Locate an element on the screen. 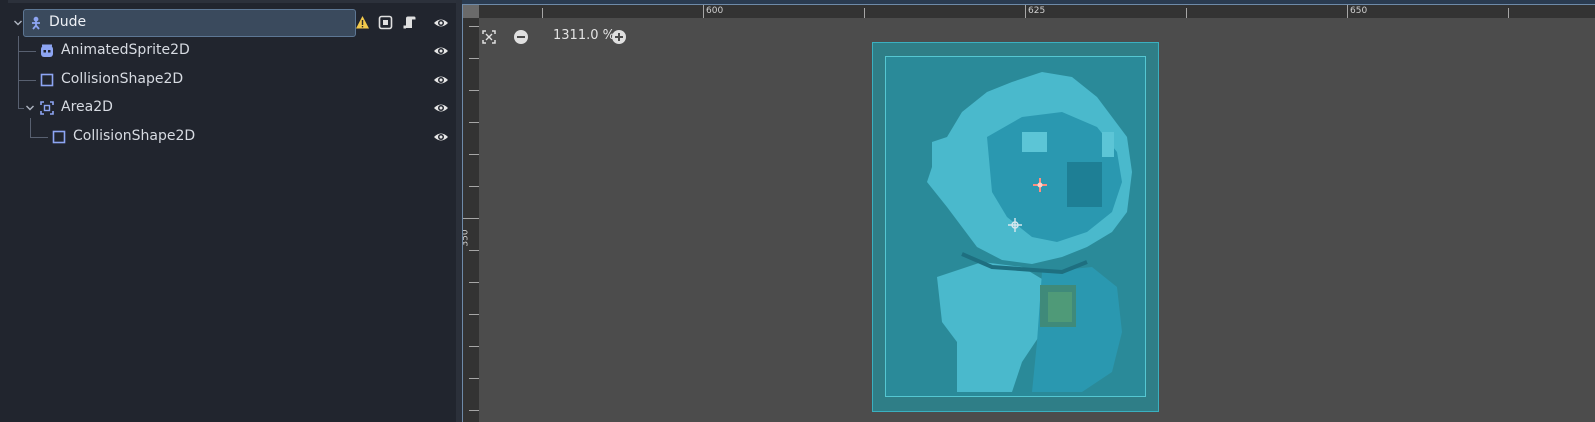 This screenshot has height=422, width=1595. vertical-ruler: 350 is located at coordinates (470, 213).